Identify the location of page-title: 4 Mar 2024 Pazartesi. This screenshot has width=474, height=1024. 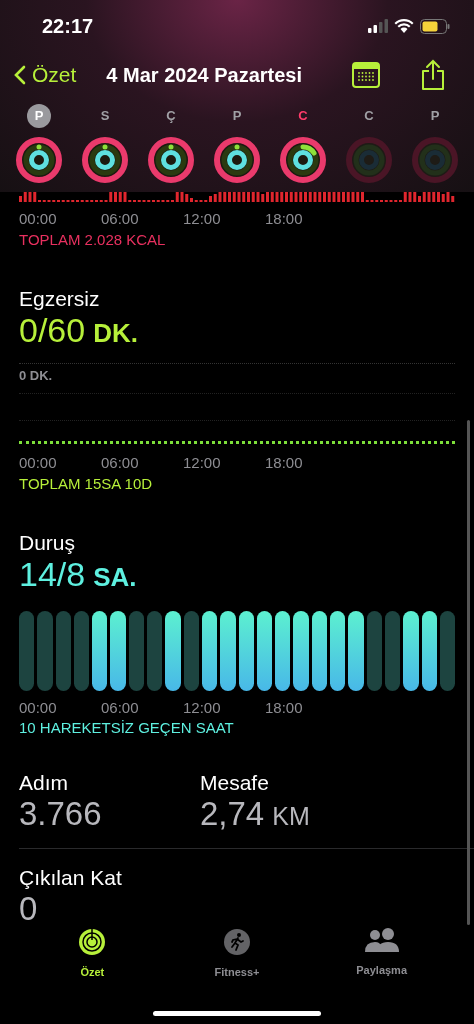
(204, 75).